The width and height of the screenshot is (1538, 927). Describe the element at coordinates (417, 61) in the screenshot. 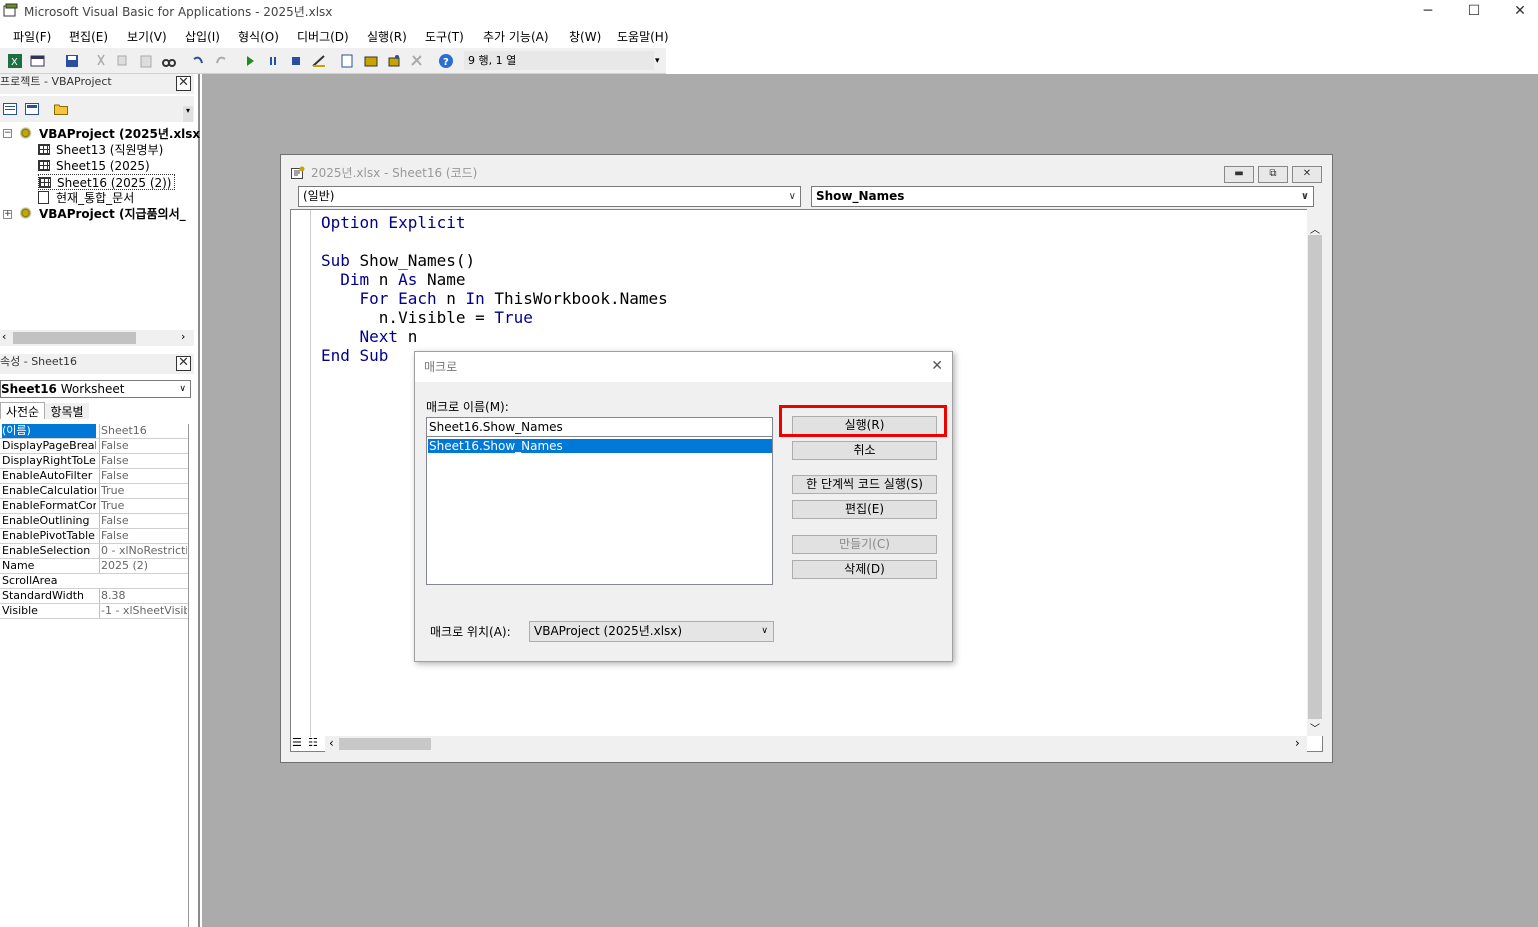

I see `toolbox-icon` at that location.